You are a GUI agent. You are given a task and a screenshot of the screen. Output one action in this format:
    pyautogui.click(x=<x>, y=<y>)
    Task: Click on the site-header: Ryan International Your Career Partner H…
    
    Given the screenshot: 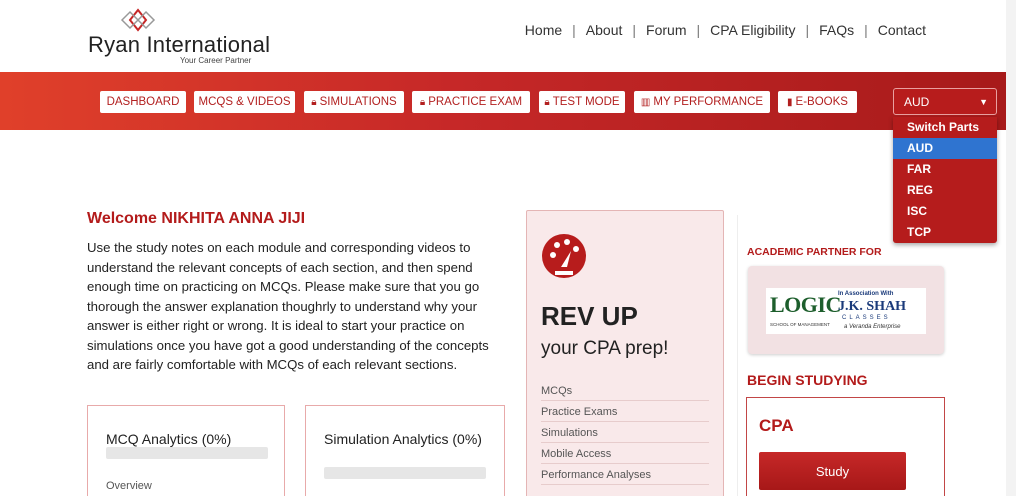 What is the action you would take?
    pyautogui.click(x=503, y=36)
    